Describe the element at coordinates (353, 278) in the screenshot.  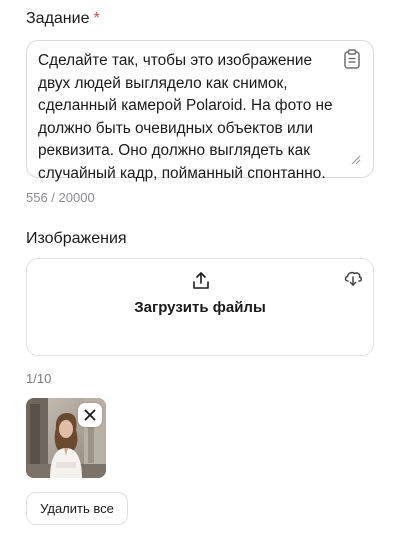
I see `cloud-download-icon` at that location.